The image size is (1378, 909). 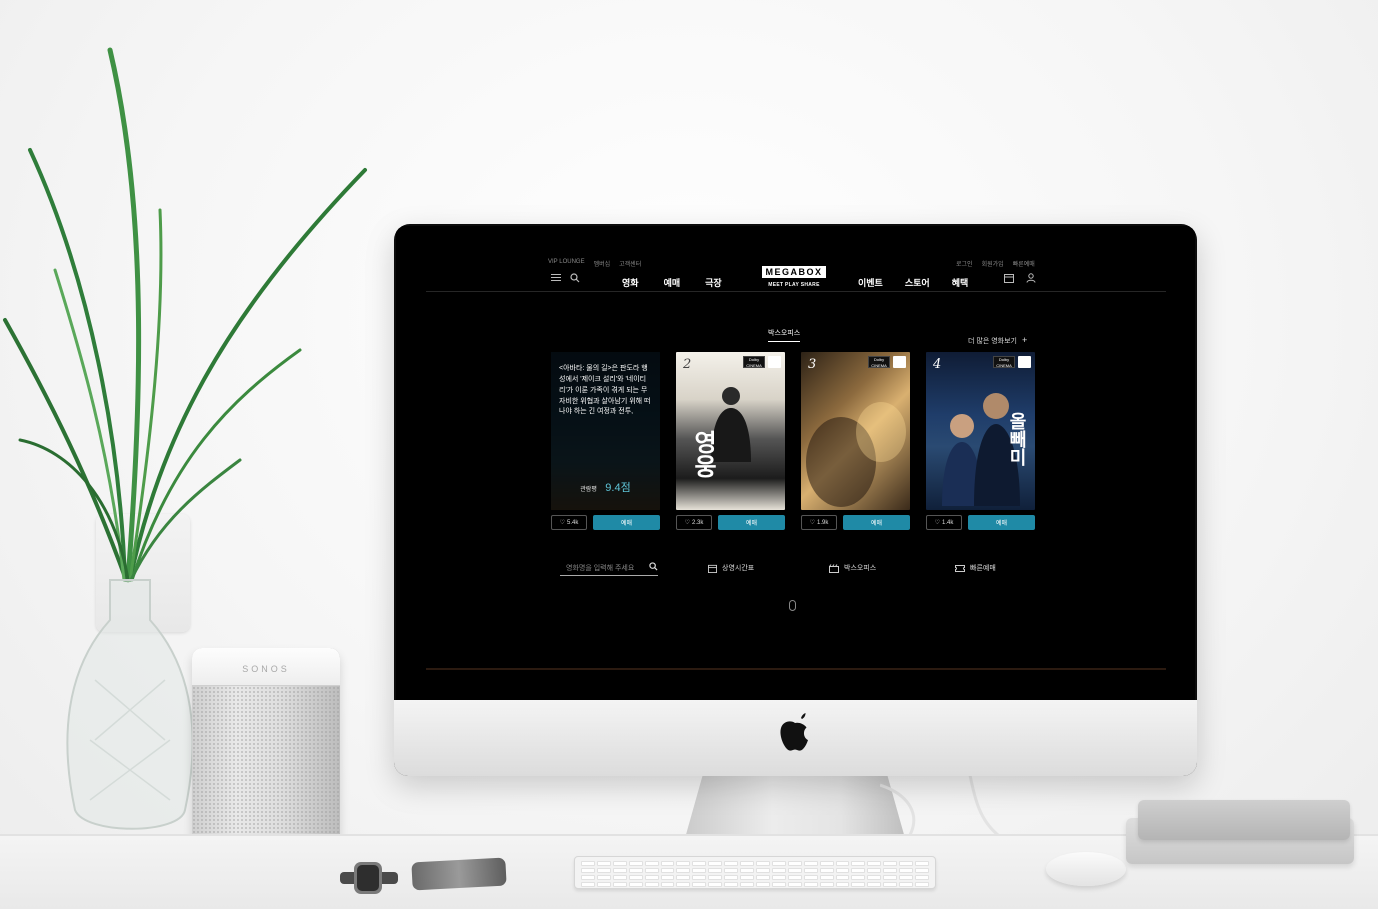 I want to click on quick-booking-label: 빠른예매, so click(x=983, y=568).